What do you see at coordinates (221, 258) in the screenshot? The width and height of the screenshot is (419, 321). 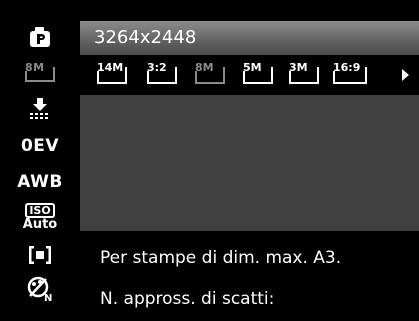 I see `info-print-size: Per stampe di dim. max. A3.` at bounding box center [221, 258].